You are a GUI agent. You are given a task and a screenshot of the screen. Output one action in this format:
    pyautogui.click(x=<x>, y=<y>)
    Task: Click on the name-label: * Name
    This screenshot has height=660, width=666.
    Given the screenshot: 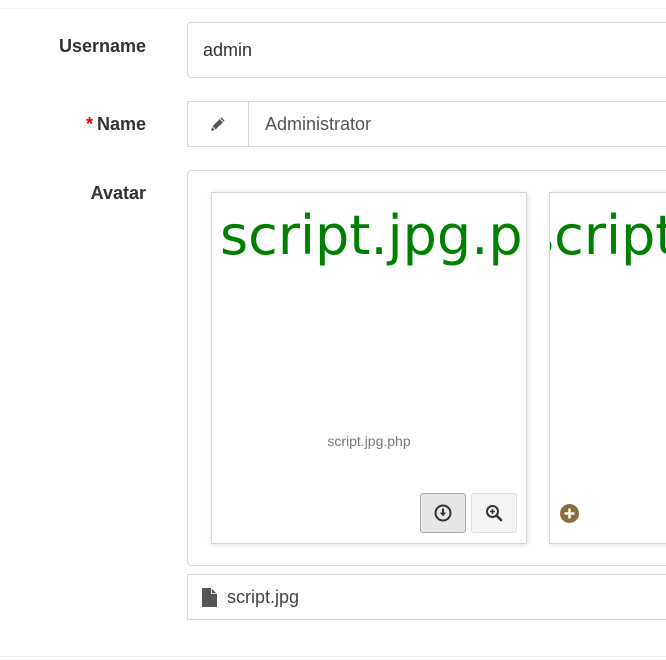 What is the action you would take?
    pyautogui.click(x=116, y=124)
    